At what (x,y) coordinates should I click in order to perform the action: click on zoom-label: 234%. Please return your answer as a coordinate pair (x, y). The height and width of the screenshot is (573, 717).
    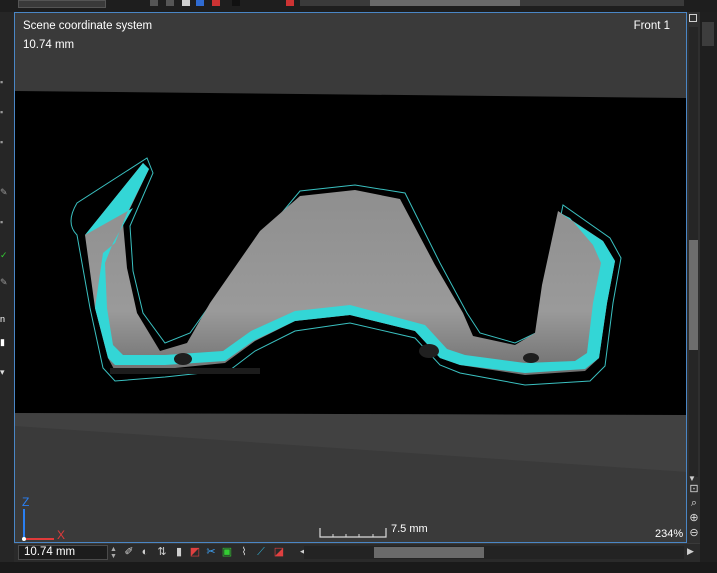
    Looking at the image, I should click on (669, 534).